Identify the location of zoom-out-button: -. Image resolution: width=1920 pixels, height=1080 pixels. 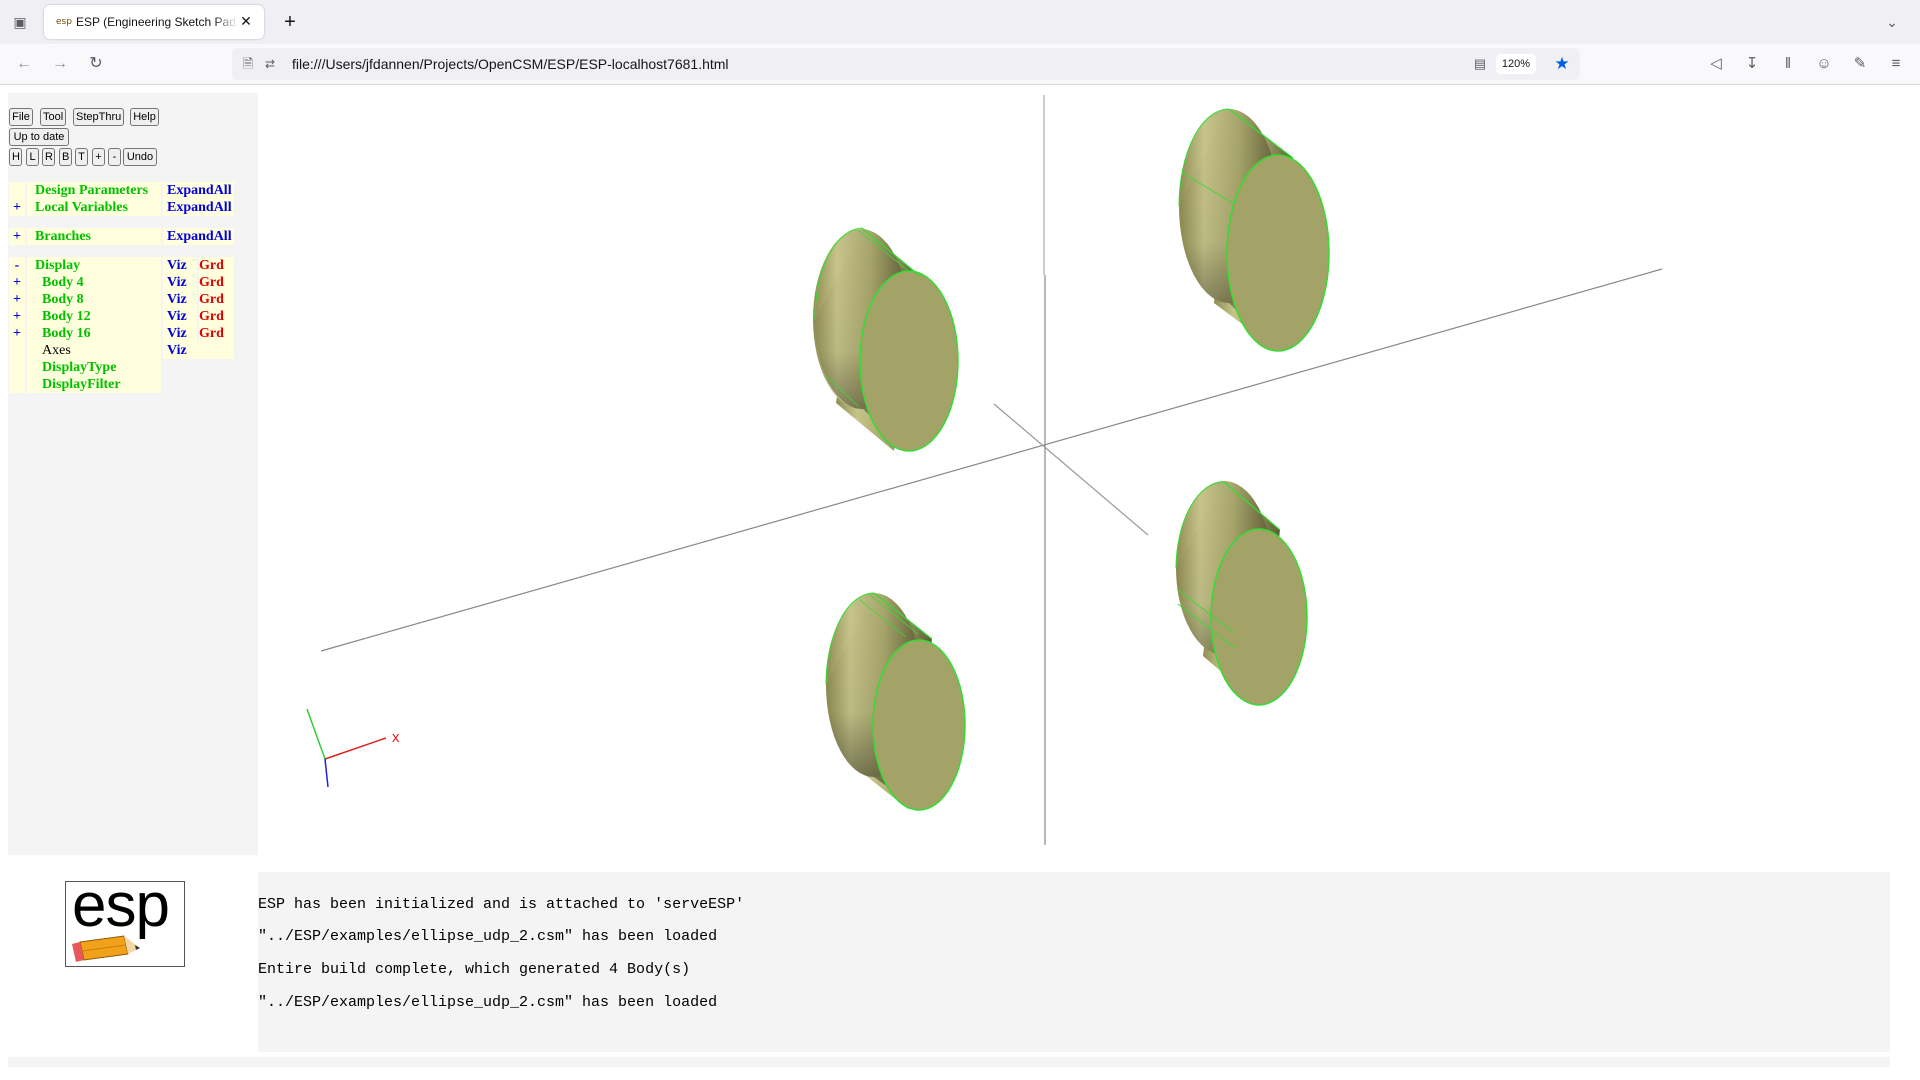
(114, 157).